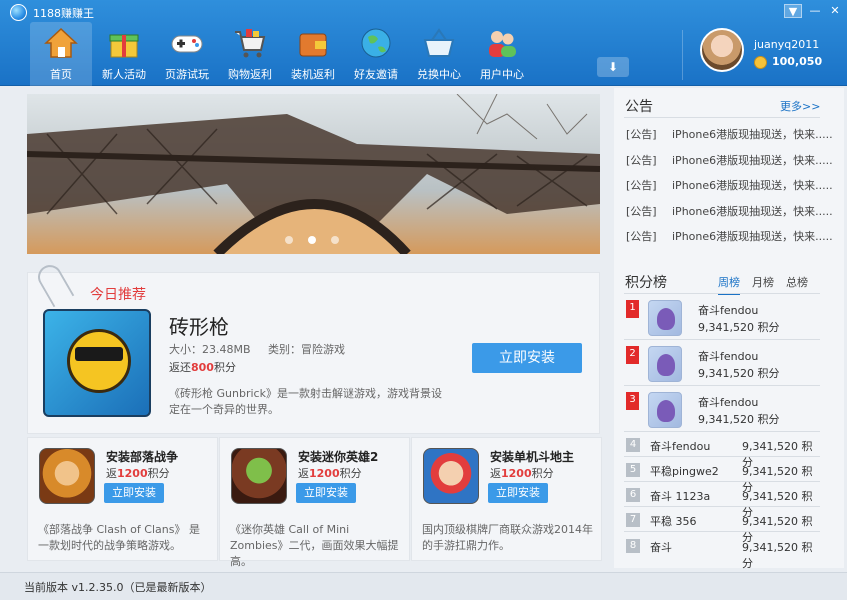 The height and width of the screenshot is (600, 847). I want to click on gamepad-icon, so click(187, 44).